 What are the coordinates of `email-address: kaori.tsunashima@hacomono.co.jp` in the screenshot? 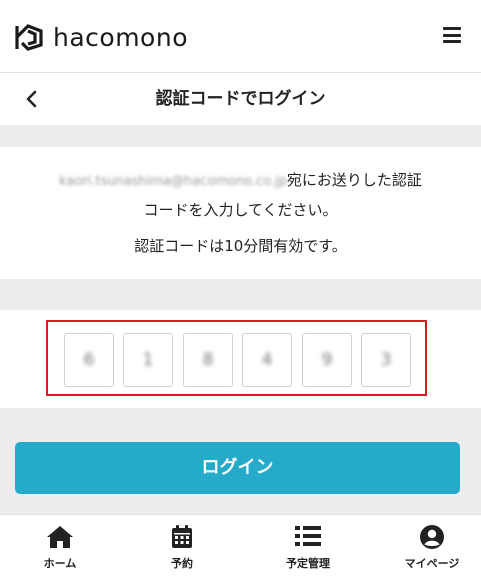 It's located at (173, 181).